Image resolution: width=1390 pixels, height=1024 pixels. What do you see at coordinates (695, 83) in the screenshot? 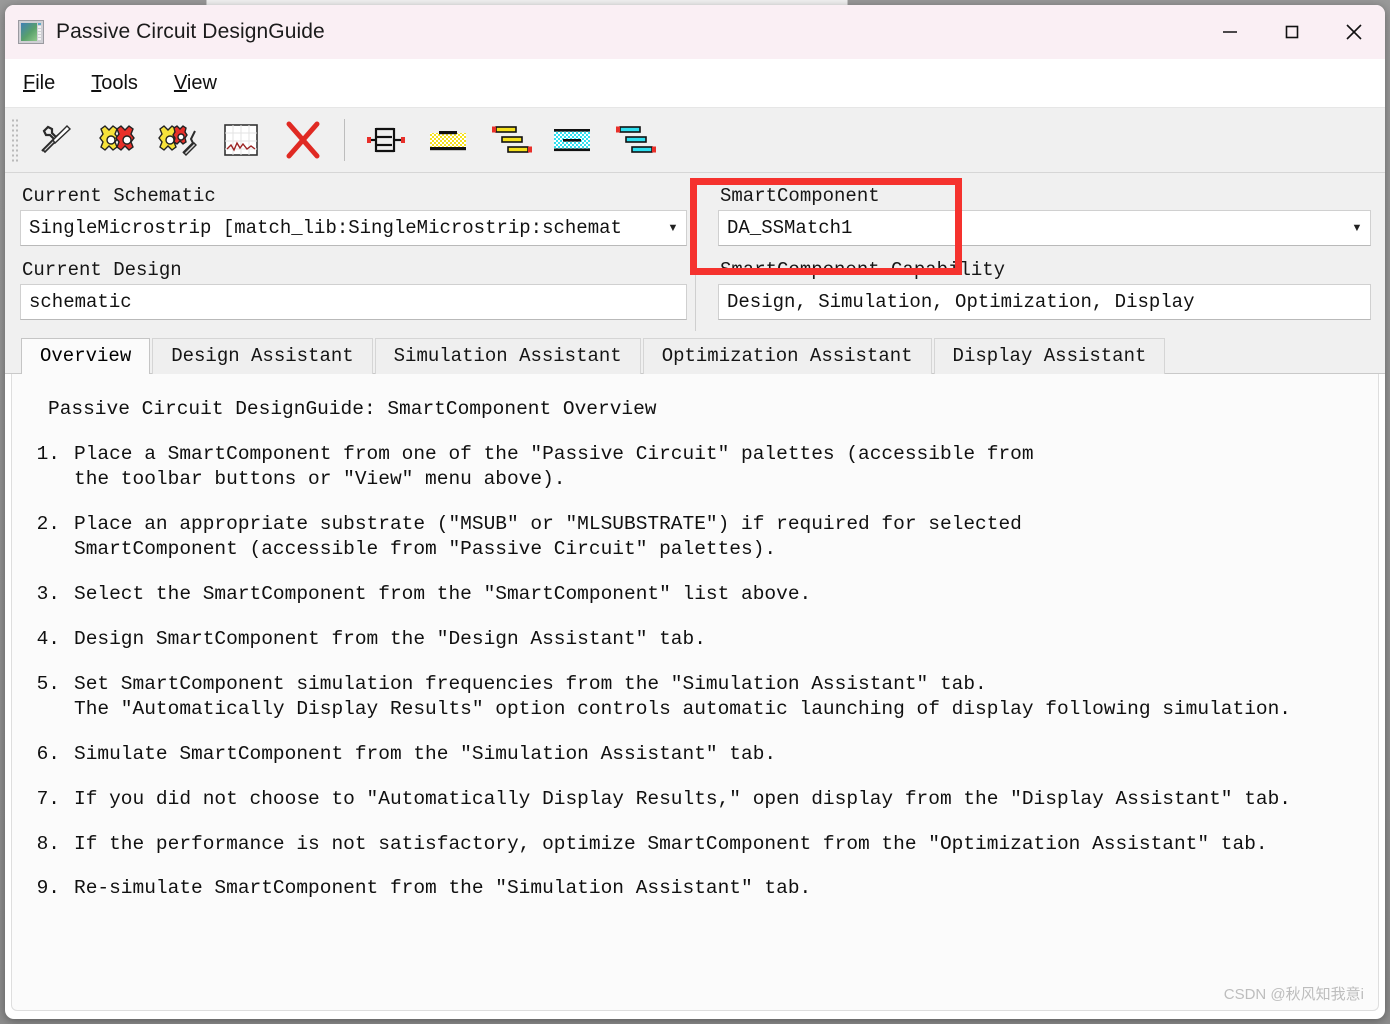
I see `menu-bar: File Tools View` at bounding box center [695, 83].